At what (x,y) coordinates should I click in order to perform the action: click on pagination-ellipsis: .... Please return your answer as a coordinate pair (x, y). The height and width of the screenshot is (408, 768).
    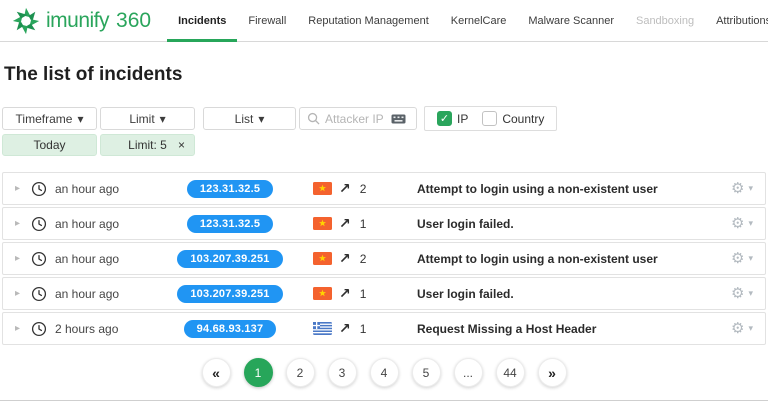
    Looking at the image, I should click on (468, 372).